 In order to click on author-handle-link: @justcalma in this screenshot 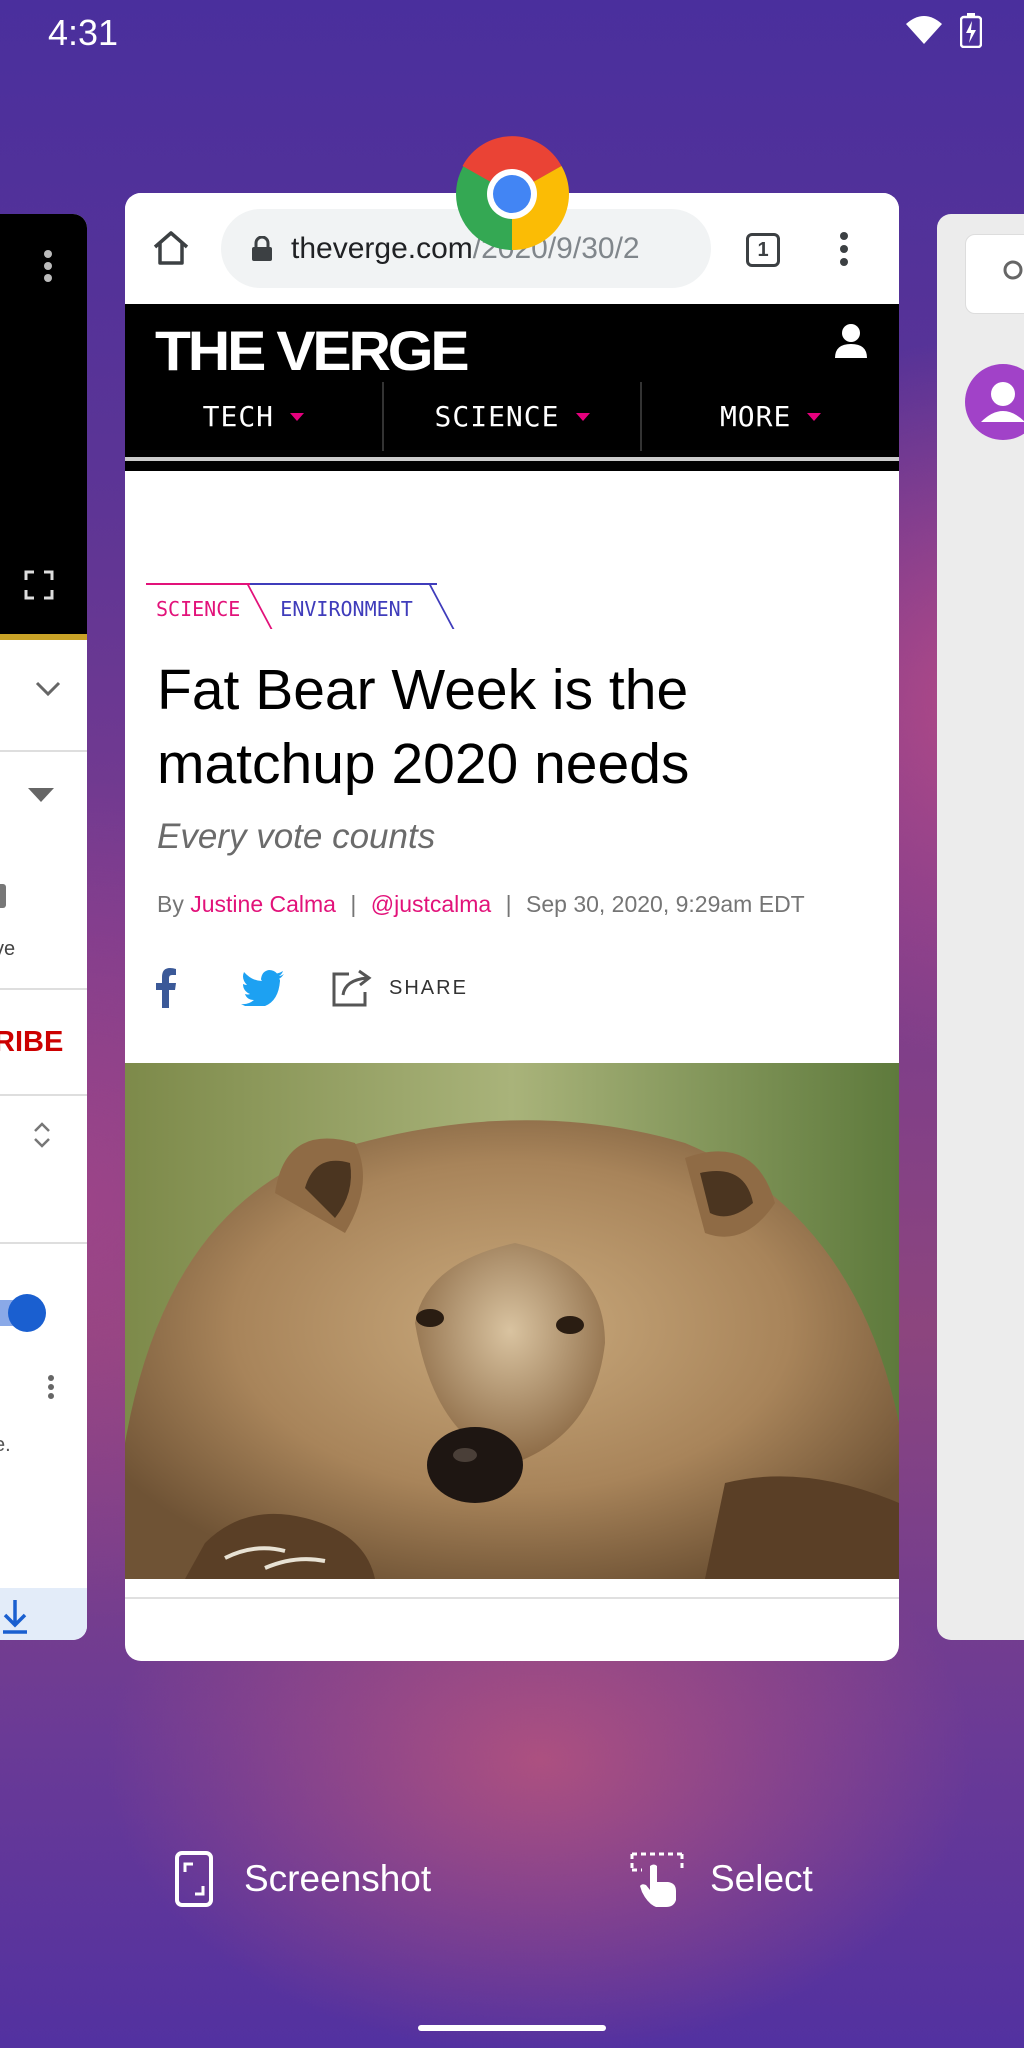, I will do `click(431, 904)`.